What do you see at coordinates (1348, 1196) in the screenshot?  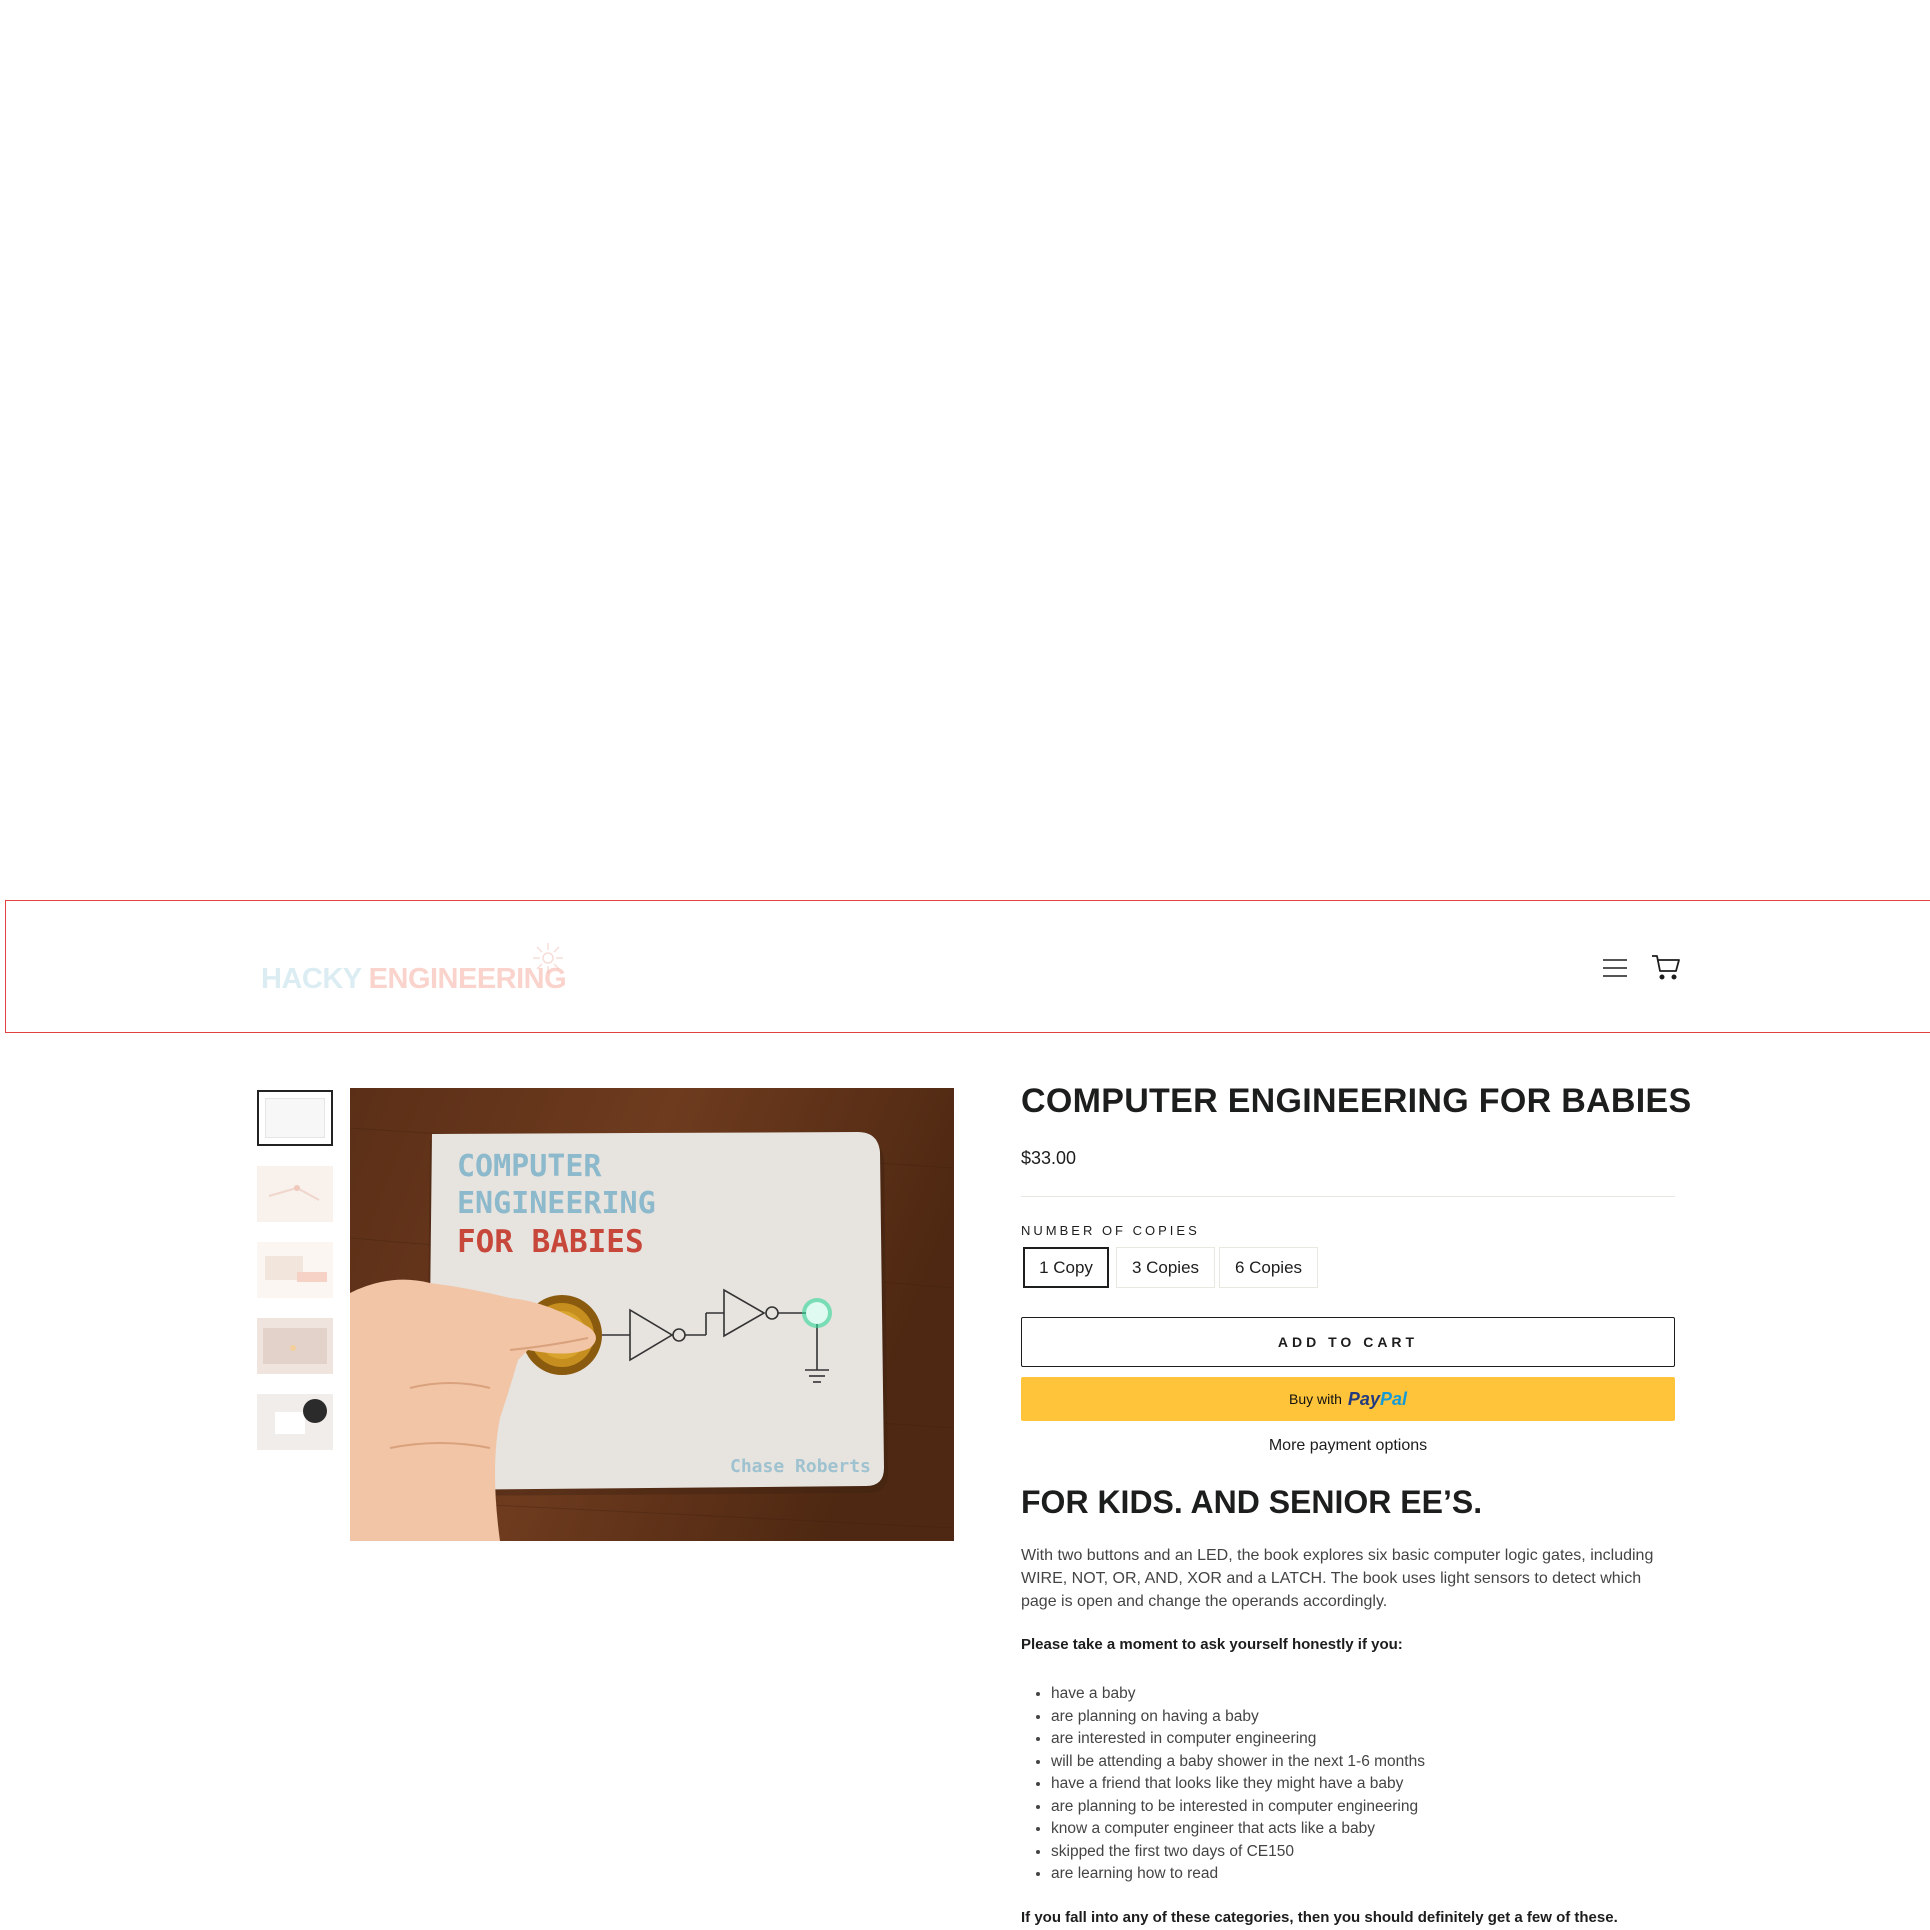 I see `price-divider` at bounding box center [1348, 1196].